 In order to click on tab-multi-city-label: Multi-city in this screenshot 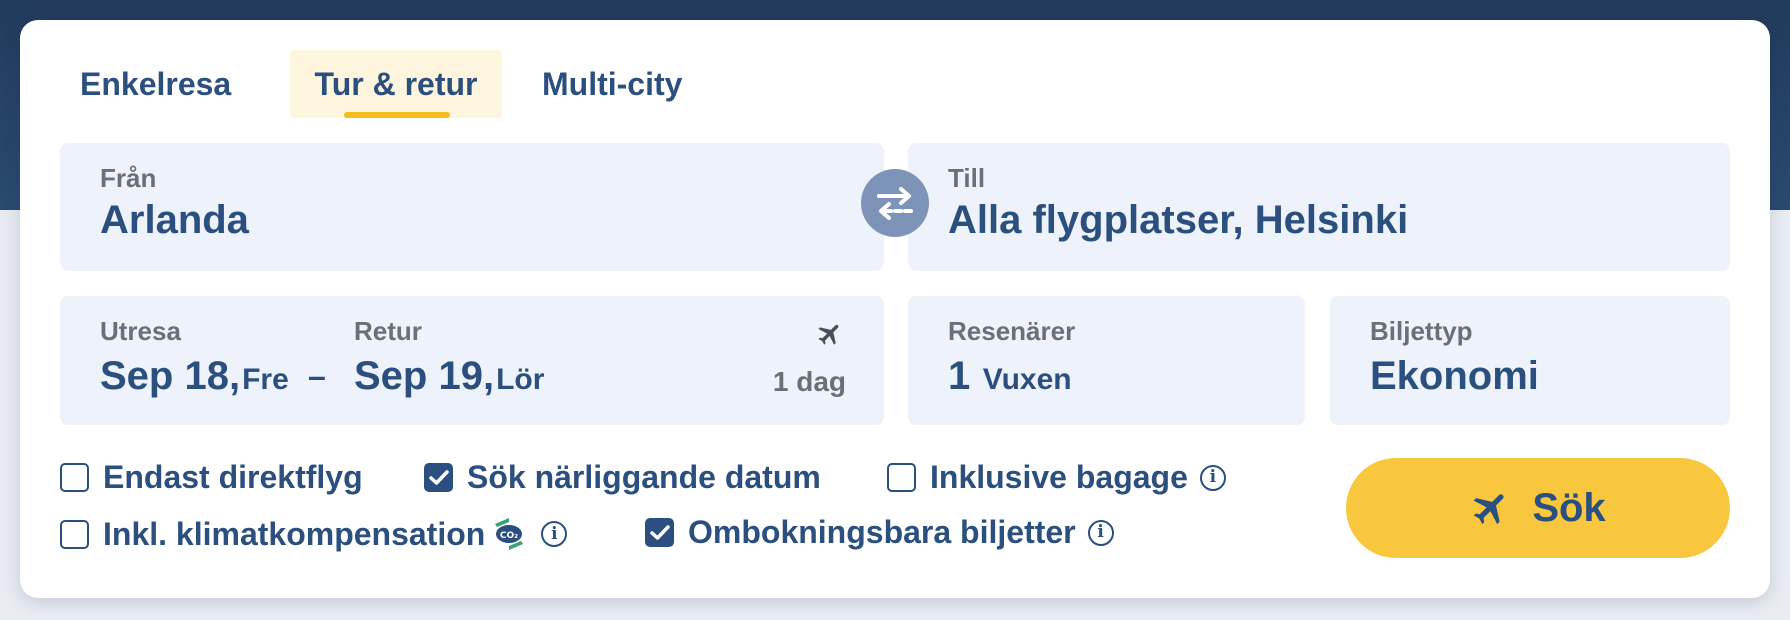, I will do `click(612, 83)`.